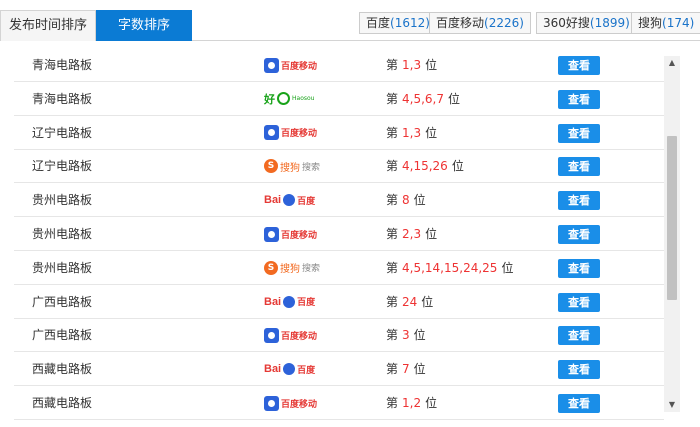 Image resolution: width=700 pixels, height=427 pixels. I want to click on scroll-down-arrow-icon: ▼, so click(672, 405).